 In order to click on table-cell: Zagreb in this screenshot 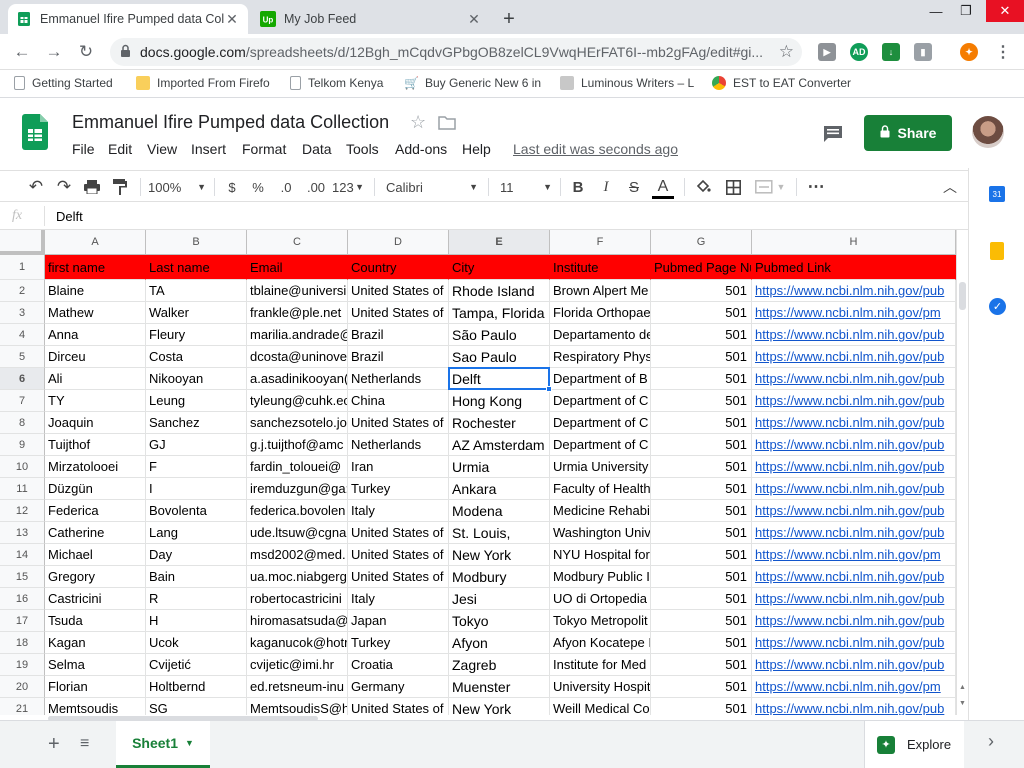, I will do `click(499, 665)`.